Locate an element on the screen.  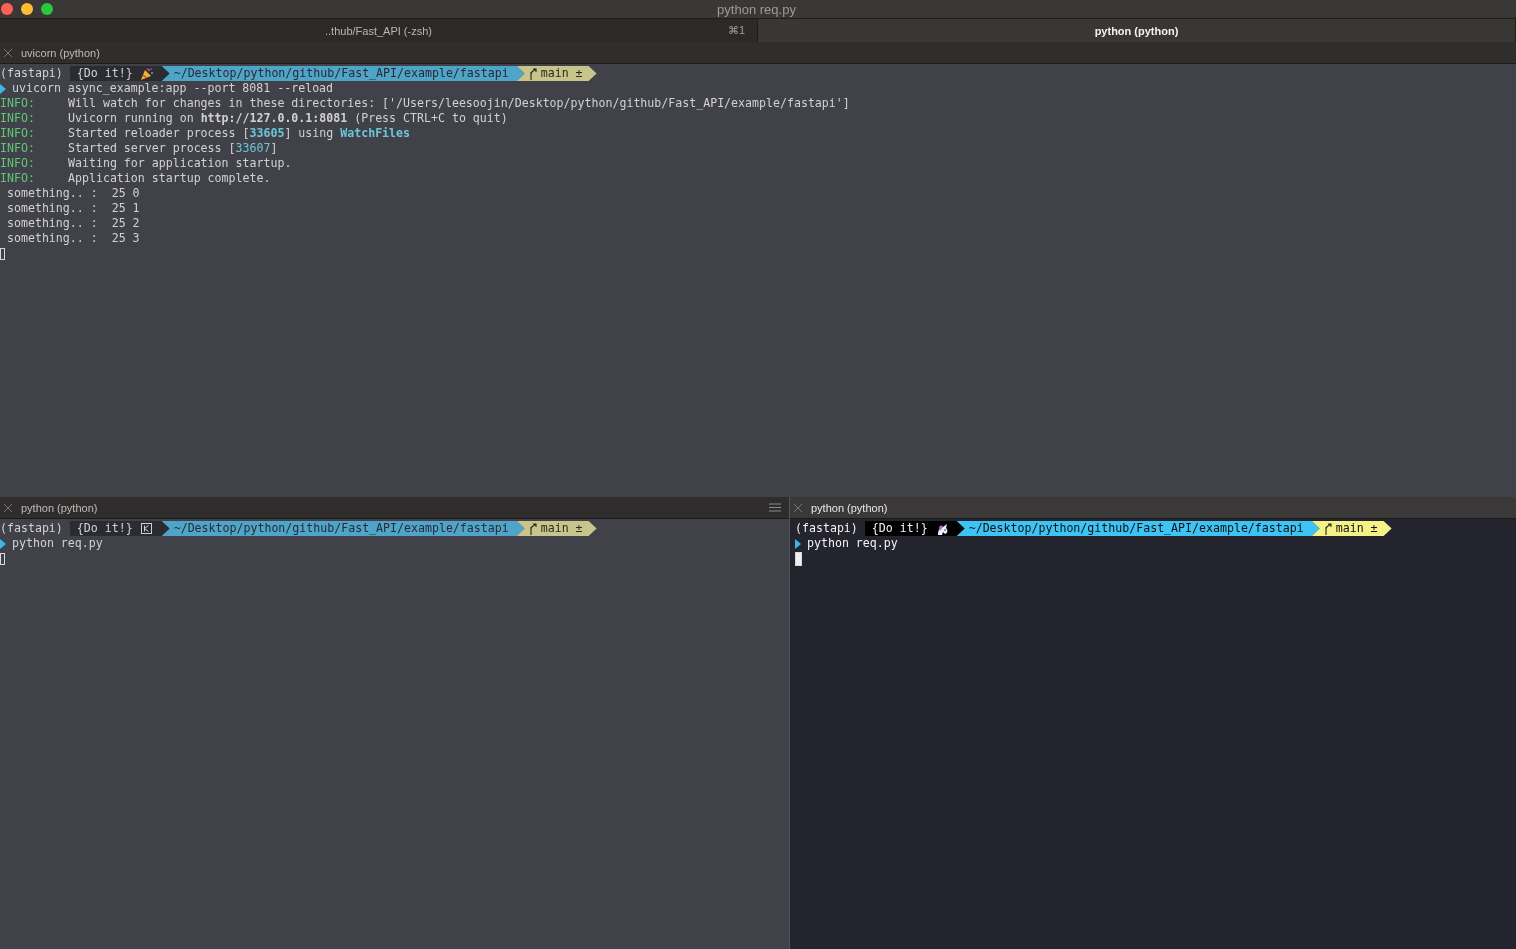
output-line: something.. : 25 3 is located at coordinates (72, 238).